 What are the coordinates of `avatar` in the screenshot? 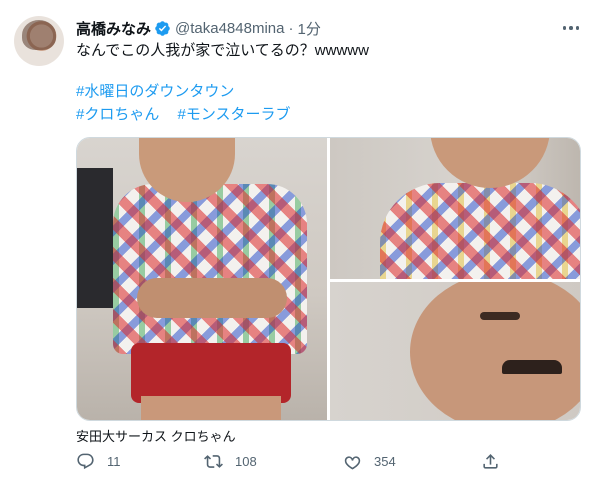 It's located at (39, 41).